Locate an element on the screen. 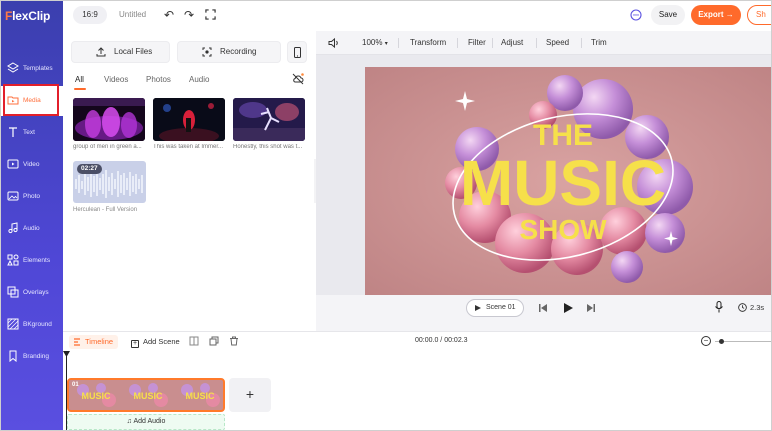  tool-adjust: Adjust is located at coordinates (512, 42).